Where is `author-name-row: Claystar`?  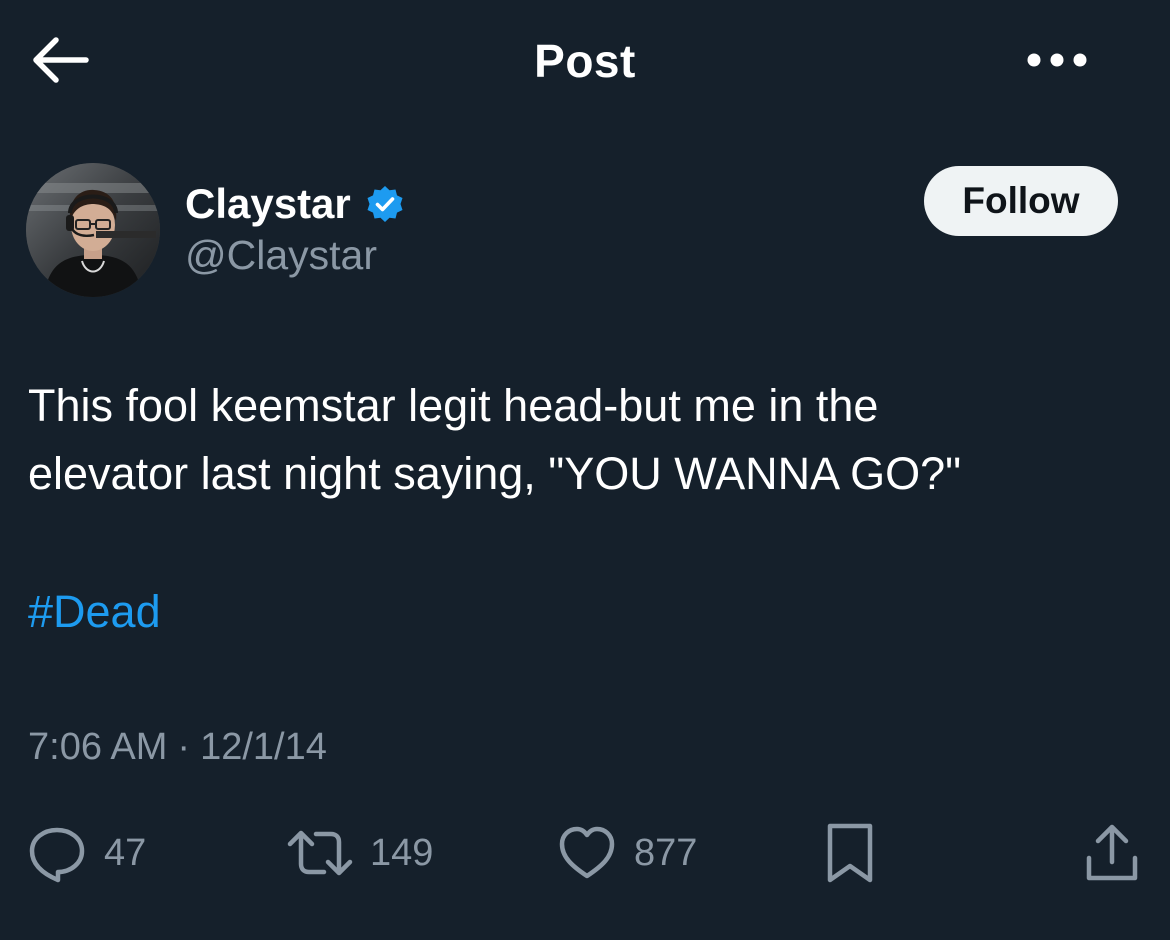 author-name-row: Claystar is located at coordinates (295, 204).